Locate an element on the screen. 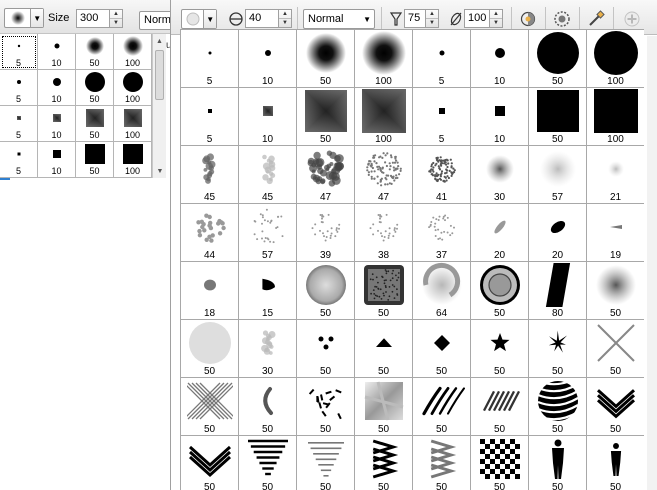 The height and width of the screenshot is (490, 657). size-input: 300 is located at coordinates (93, 18).